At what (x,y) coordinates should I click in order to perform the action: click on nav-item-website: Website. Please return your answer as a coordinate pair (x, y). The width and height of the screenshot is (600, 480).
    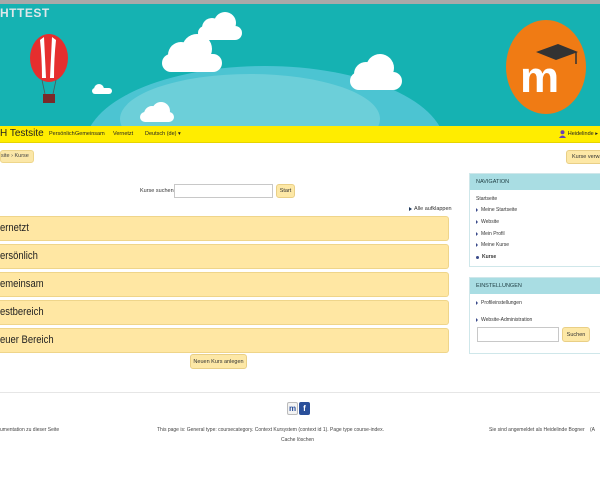
    Looking at the image, I should click on (487, 222).